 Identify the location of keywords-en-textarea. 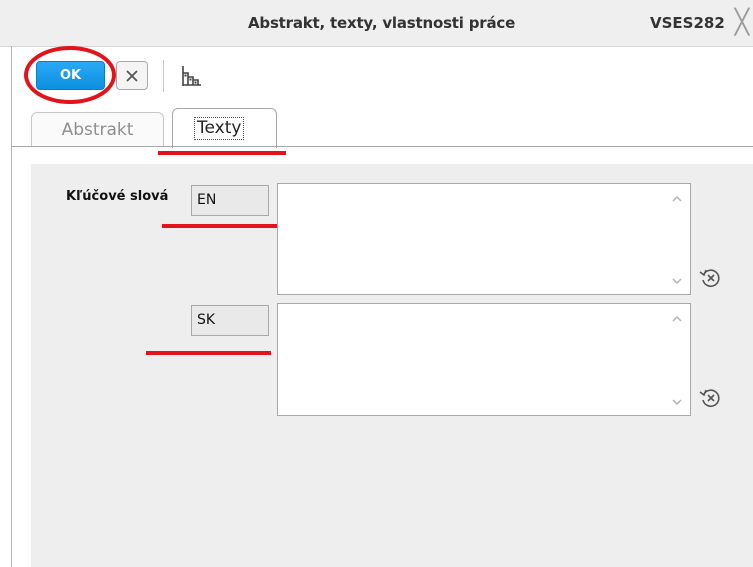
(484, 239).